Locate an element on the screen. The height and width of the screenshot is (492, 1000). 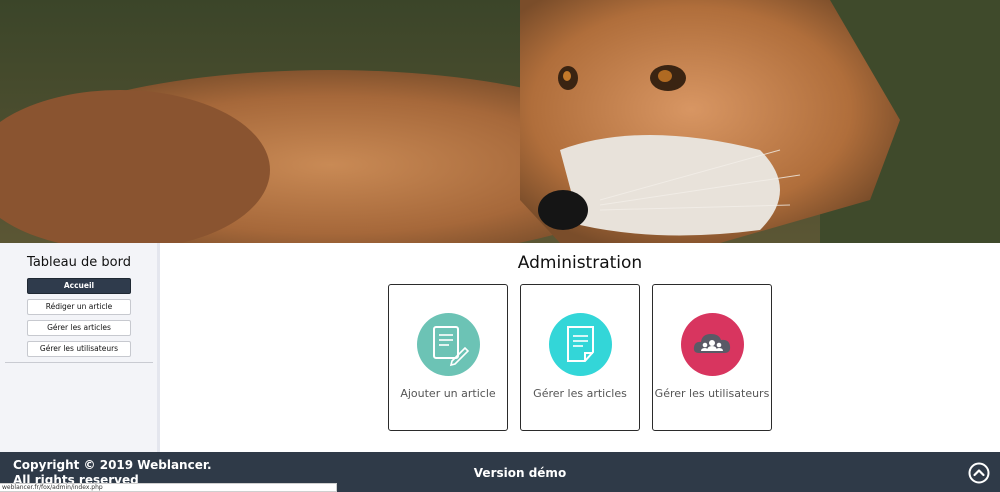
copyright-line-1: Copyright © 2019 Weblancer. is located at coordinates (112, 465).